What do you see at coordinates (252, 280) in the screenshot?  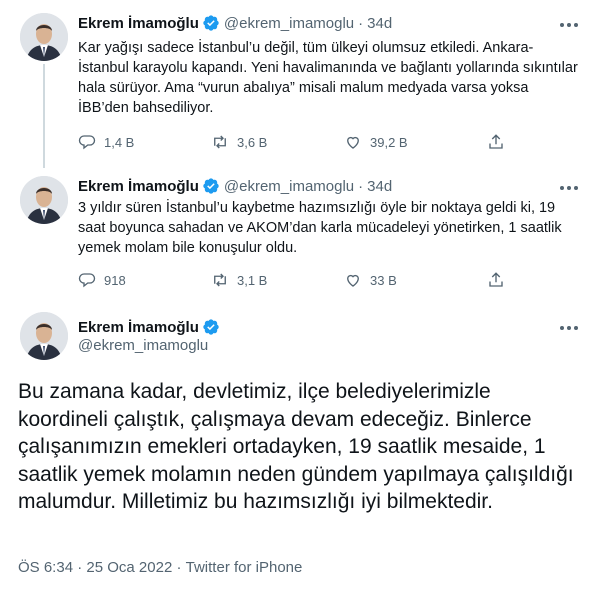 I see `retweet-count: 3,1 B` at bounding box center [252, 280].